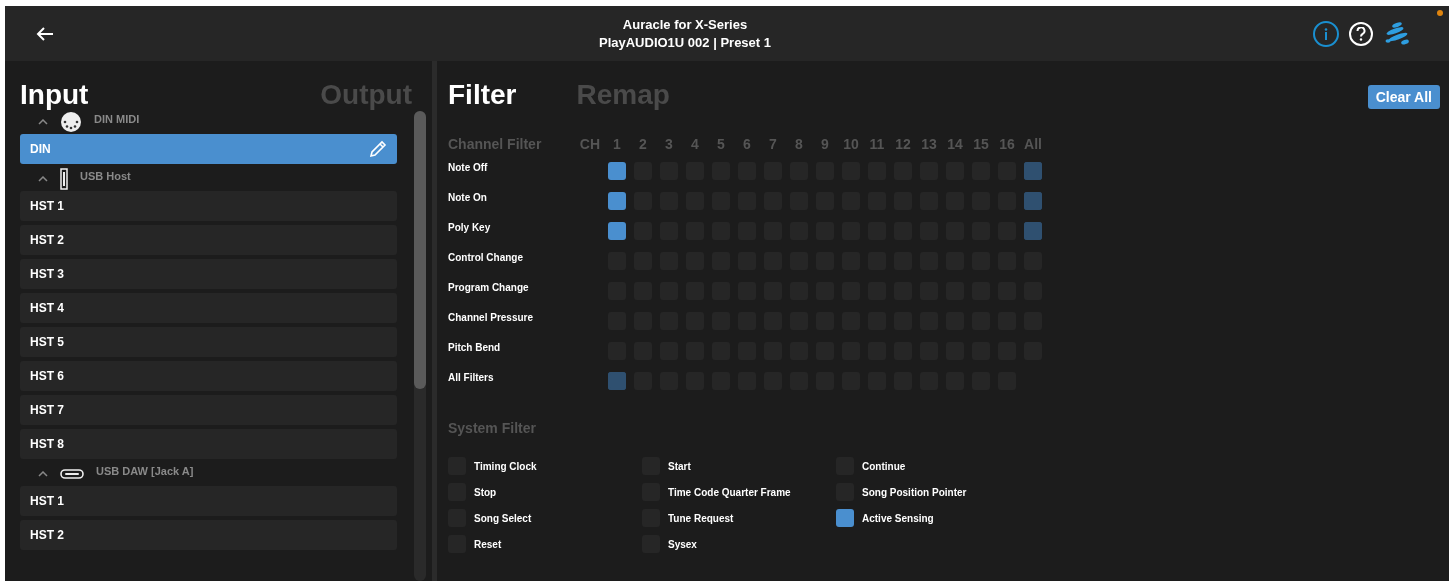 This screenshot has height=581, width=1449. Describe the element at coordinates (47, 410) in the screenshot. I see `port-label: HST 7` at that location.